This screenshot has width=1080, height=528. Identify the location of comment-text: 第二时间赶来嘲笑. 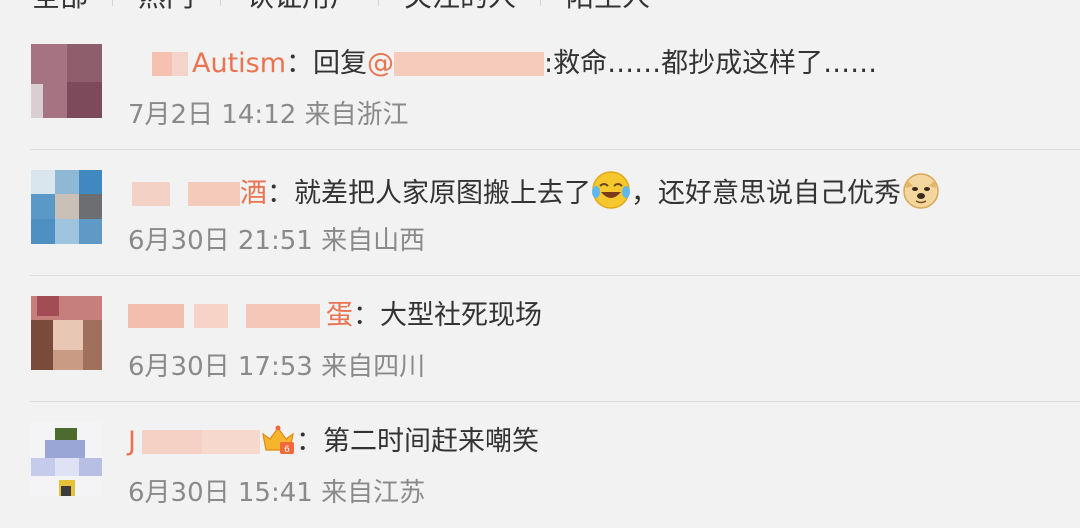
(430, 441).